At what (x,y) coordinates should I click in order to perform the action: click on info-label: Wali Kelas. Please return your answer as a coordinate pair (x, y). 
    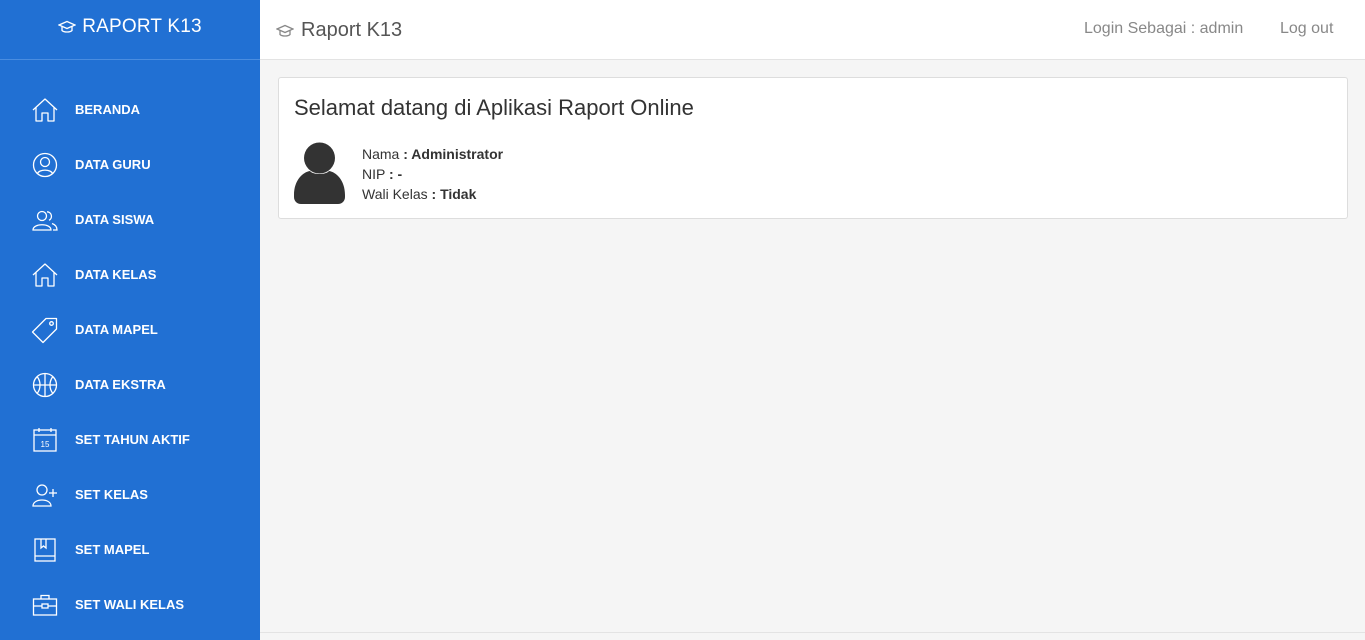
    Looking at the image, I should click on (395, 194).